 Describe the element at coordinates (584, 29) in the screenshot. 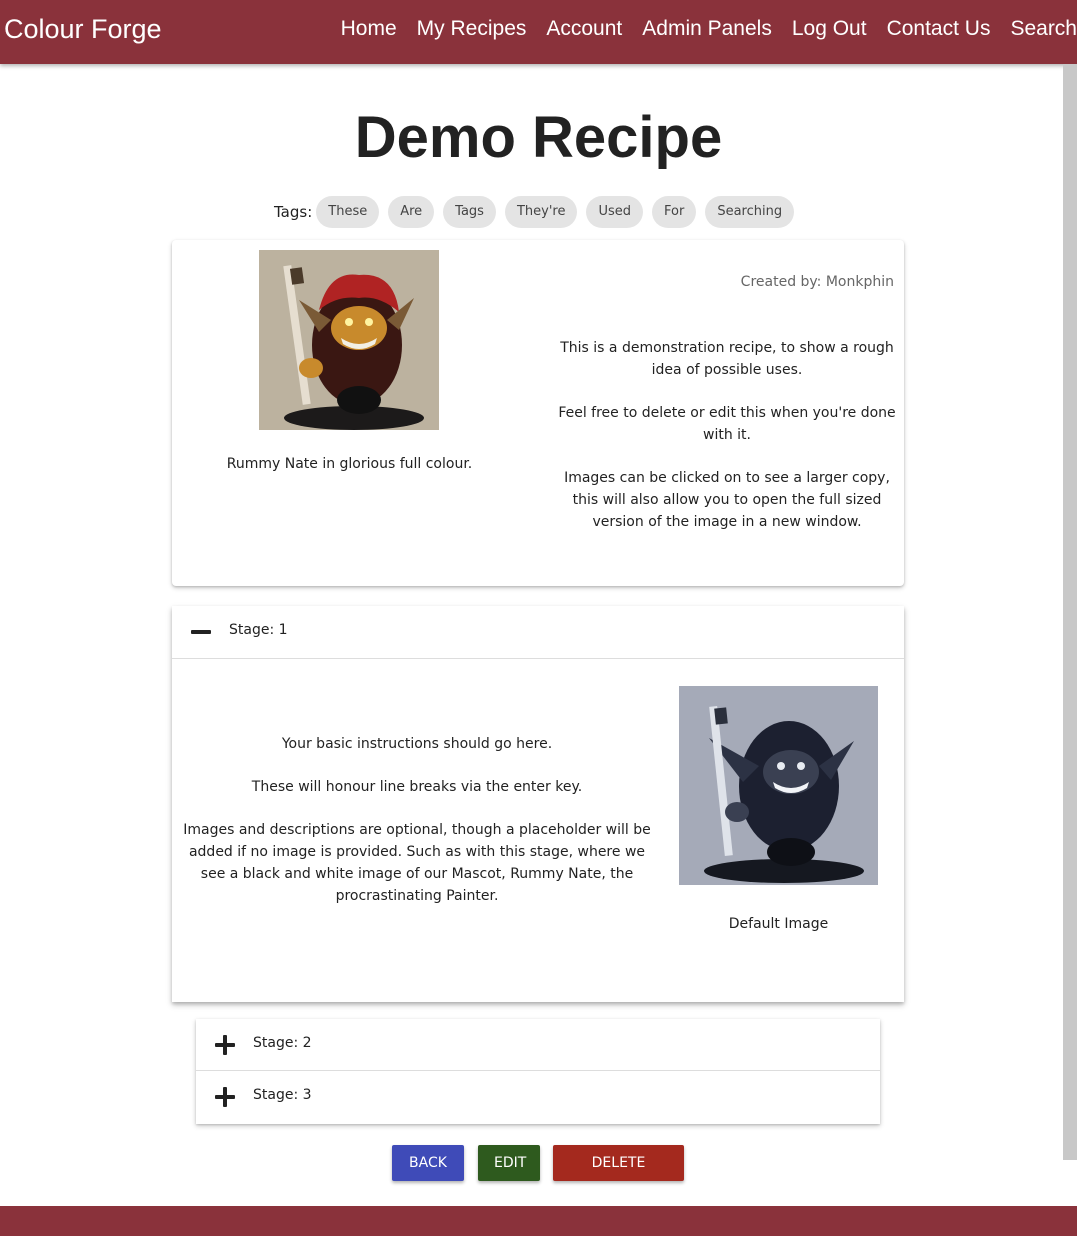

I see `nav-link-account: Account` at that location.